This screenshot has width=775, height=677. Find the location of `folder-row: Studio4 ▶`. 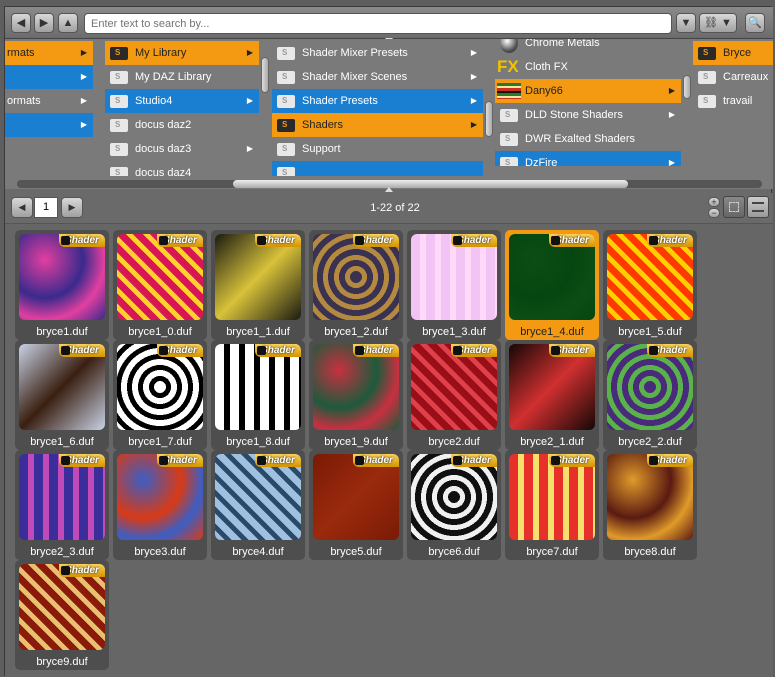

folder-row: Studio4 ▶ is located at coordinates (182, 101).